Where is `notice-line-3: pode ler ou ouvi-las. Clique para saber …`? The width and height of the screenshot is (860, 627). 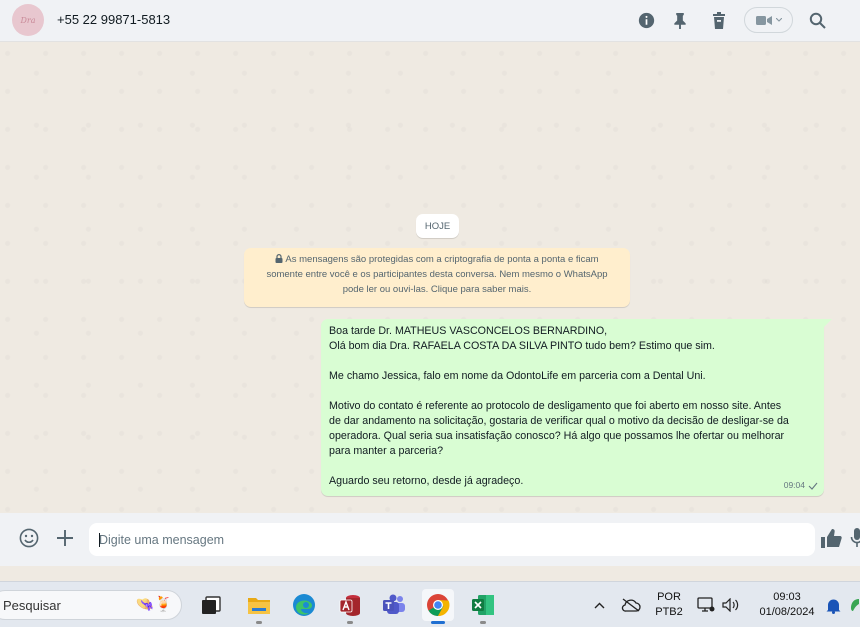
notice-line-3: pode ler ou ouvi-las. Clique para saber … is located at coordinates (437, 289).